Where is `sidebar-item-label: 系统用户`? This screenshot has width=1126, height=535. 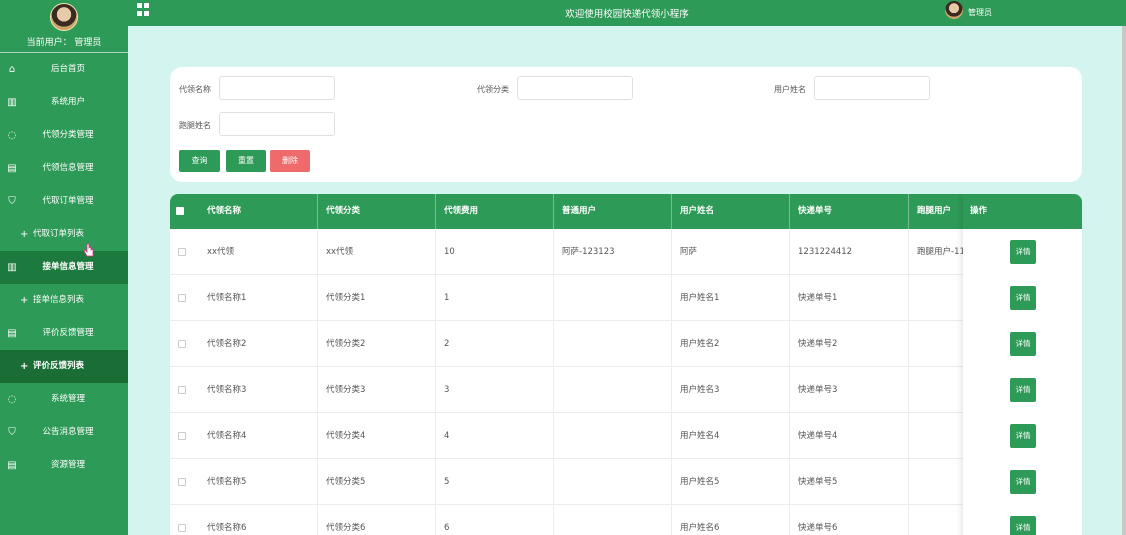
sidebar-item-label: 系统用户 is located at coordinates (67, 102).